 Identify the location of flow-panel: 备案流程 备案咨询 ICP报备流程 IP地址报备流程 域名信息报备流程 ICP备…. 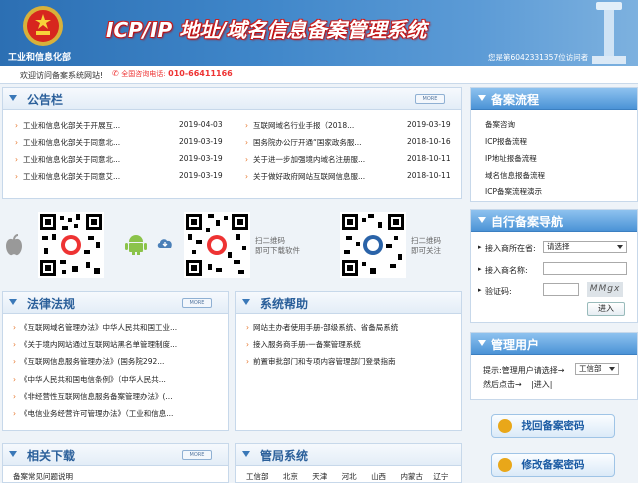
(554, 144).